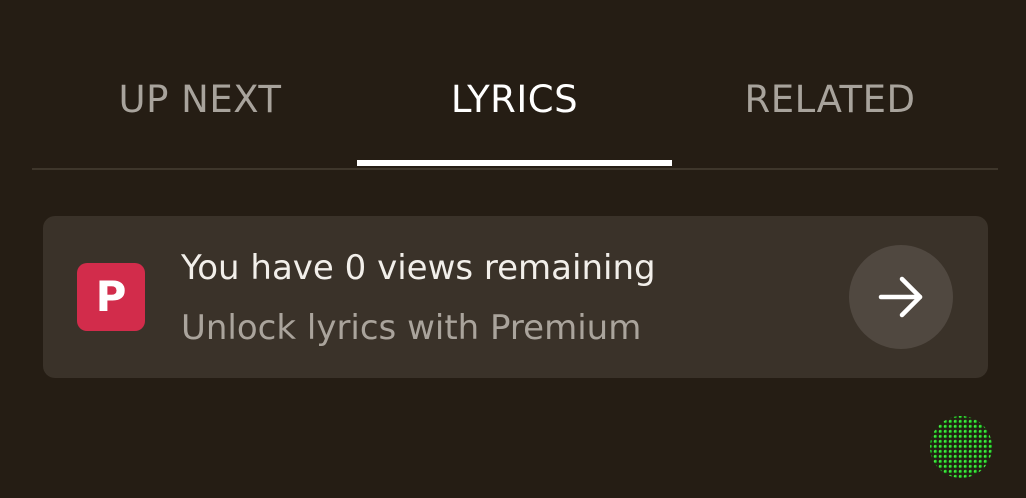 The height and width of the screenshot is (498, 1026). What do you see at coordinates (411, 328) in the screenshot?
I see `unlock-premium-text: Unlock lyrics with Premium` at bounding box center [411, 328].